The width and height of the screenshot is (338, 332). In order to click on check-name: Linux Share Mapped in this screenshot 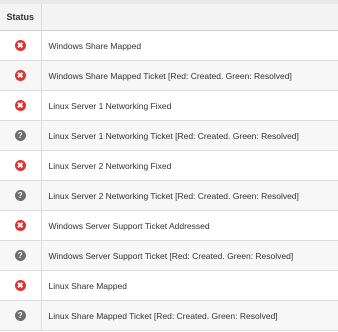, I will do `click(189, 285)`.